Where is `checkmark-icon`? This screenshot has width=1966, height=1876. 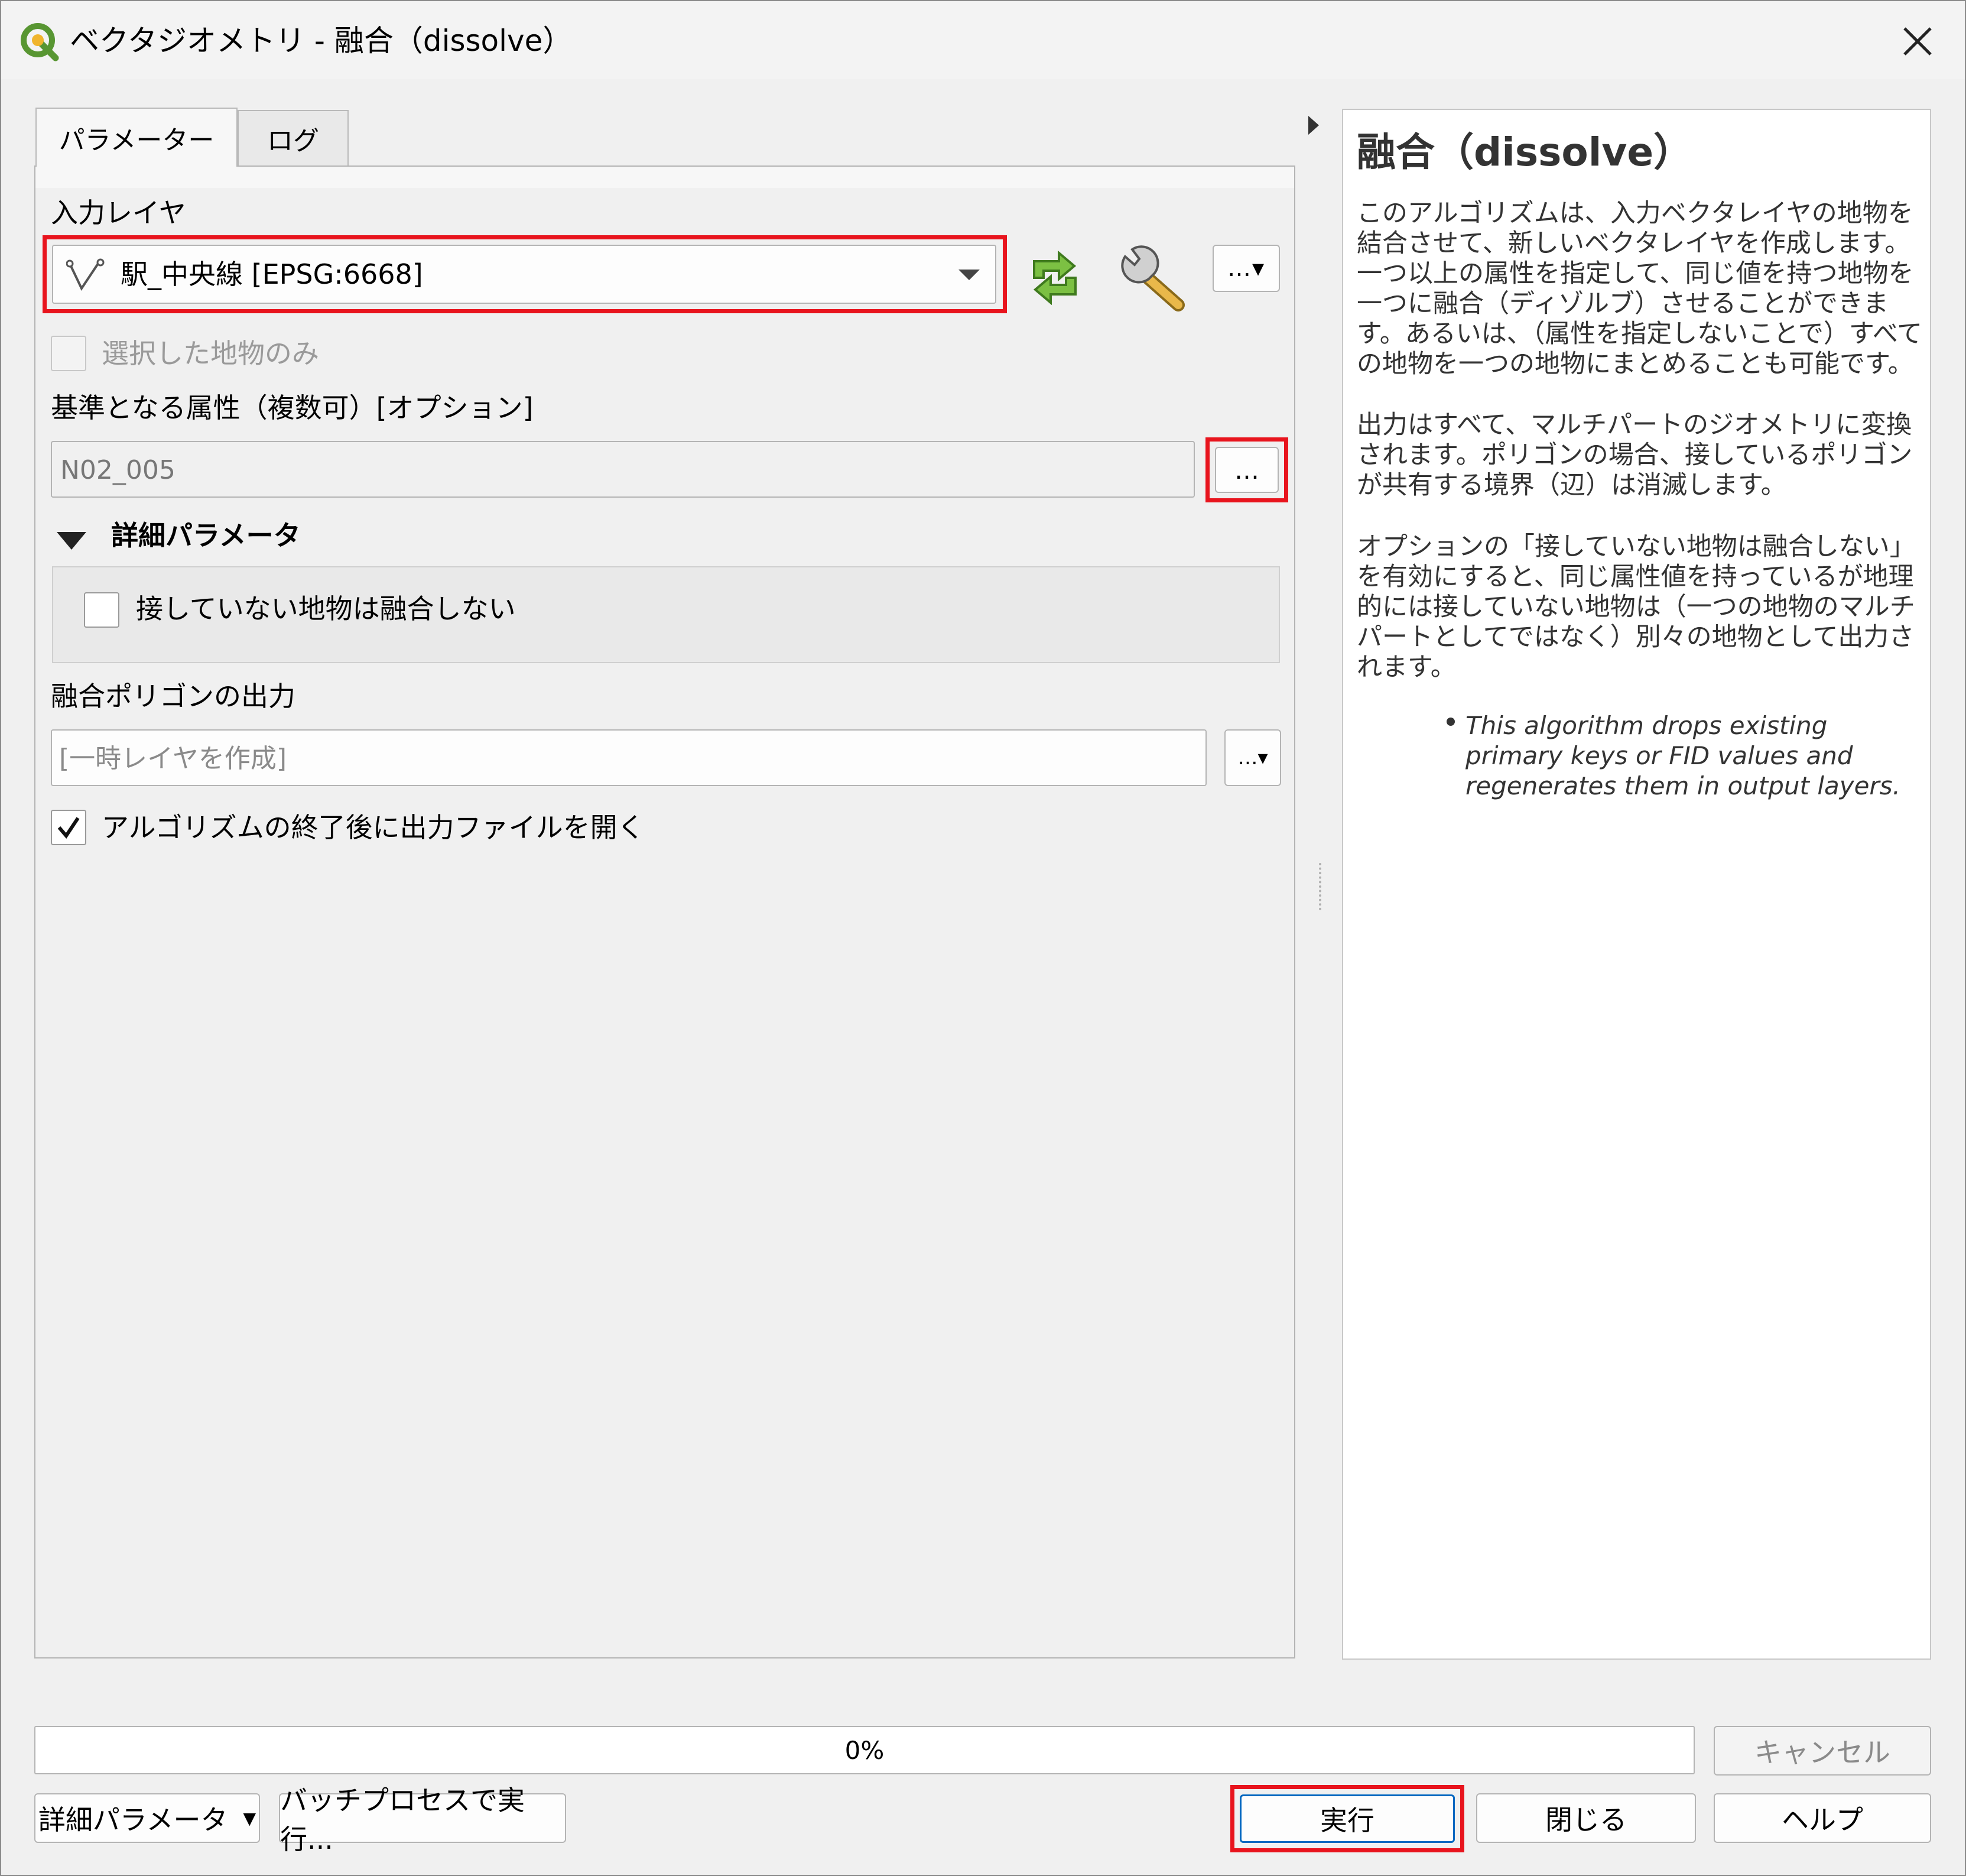
checkmark-icon is located at coordinates (68, 828).